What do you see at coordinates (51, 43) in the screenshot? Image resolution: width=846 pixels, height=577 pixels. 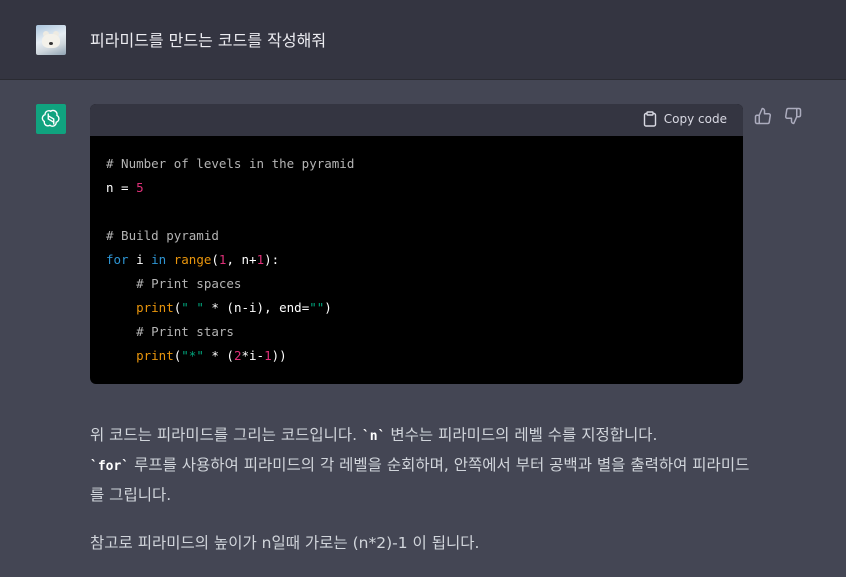 I see `bear-nose` at bounding box center [51, 43].